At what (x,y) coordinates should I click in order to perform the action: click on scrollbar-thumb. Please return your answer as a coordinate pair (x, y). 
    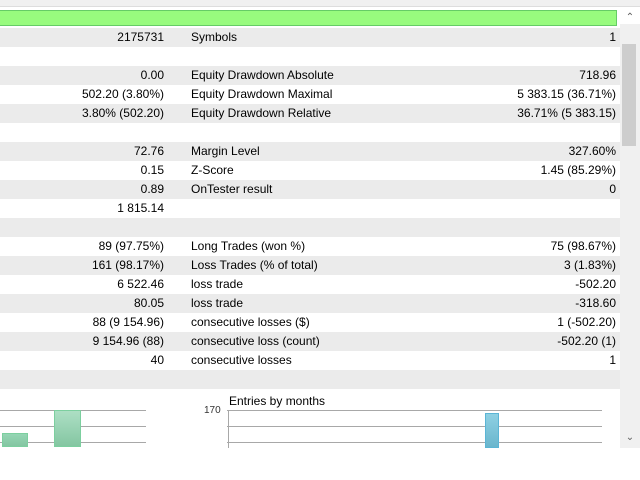
    Looking at the image, I should click on (629, 95).